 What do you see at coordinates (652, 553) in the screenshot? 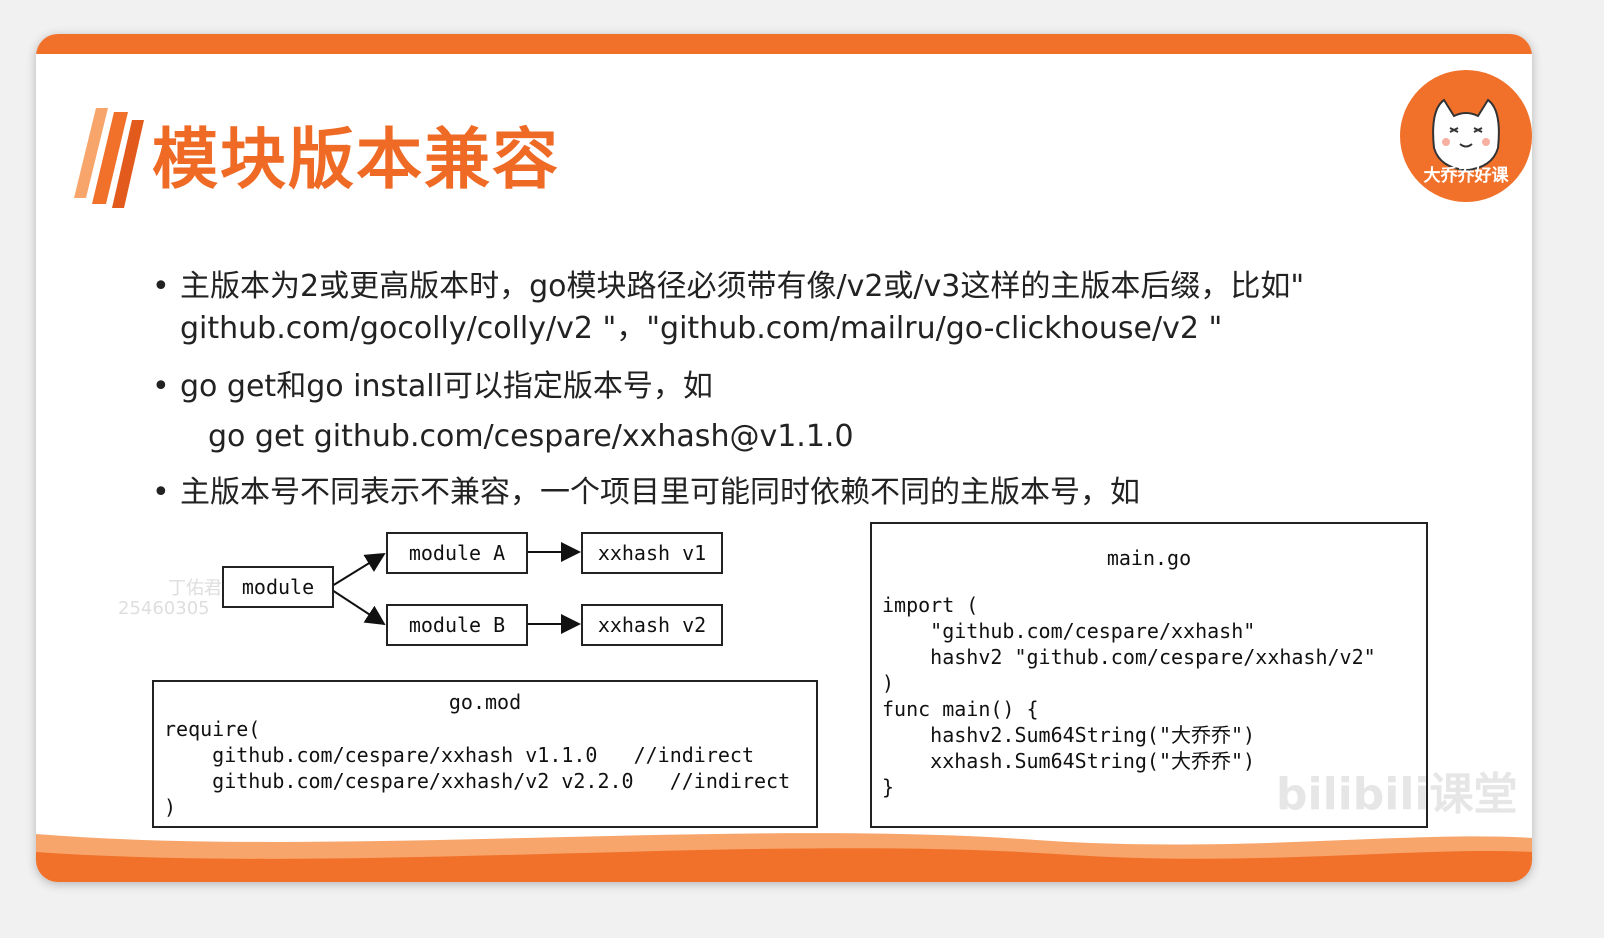
I see `diagram-node-xxhash-v1: xxhash v1` at bounding box center [652, 553].